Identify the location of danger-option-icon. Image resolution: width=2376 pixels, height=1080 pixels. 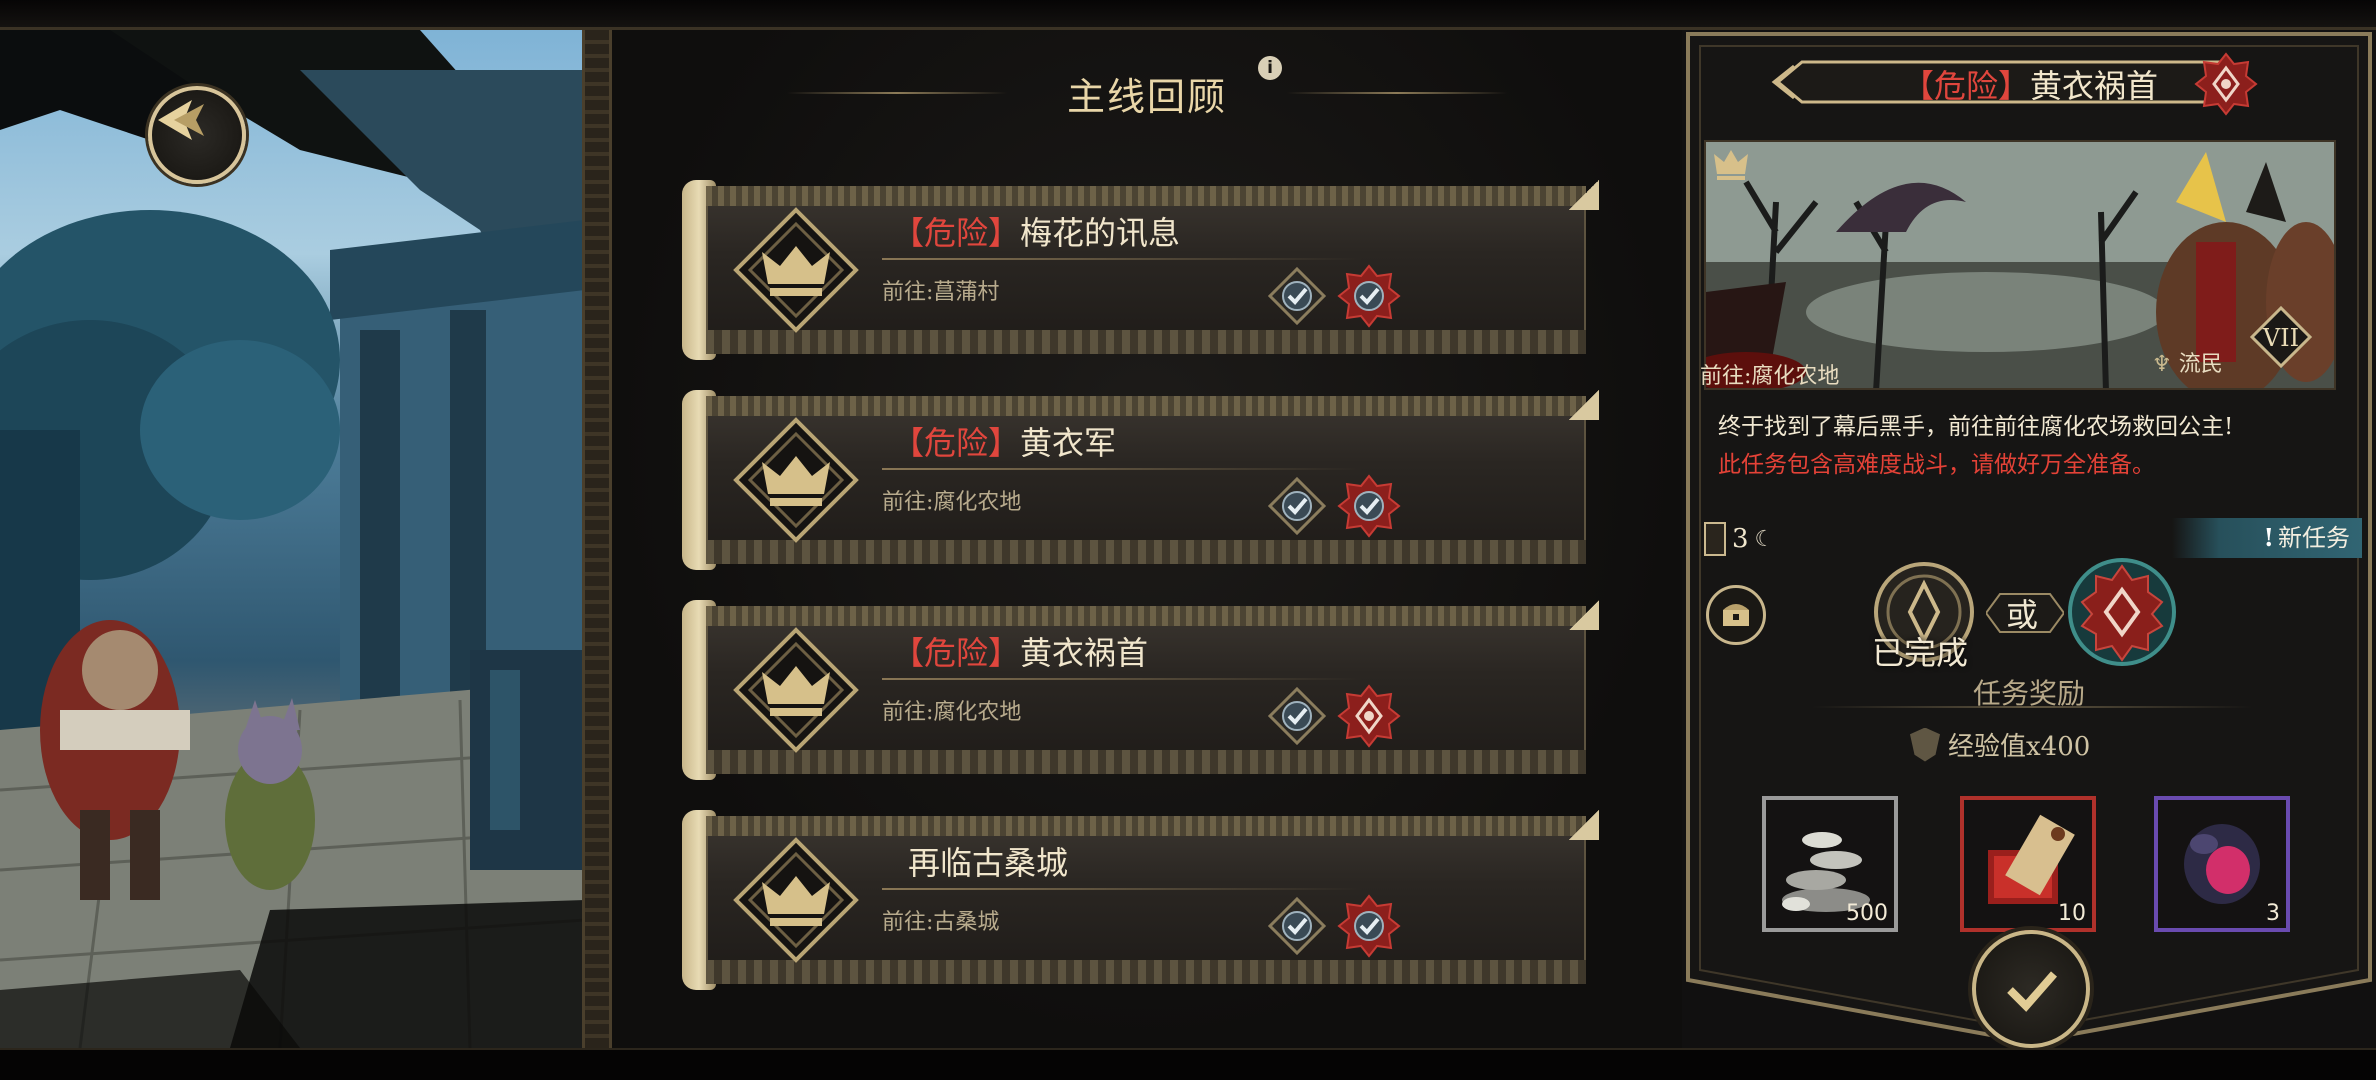
(2122, 612).